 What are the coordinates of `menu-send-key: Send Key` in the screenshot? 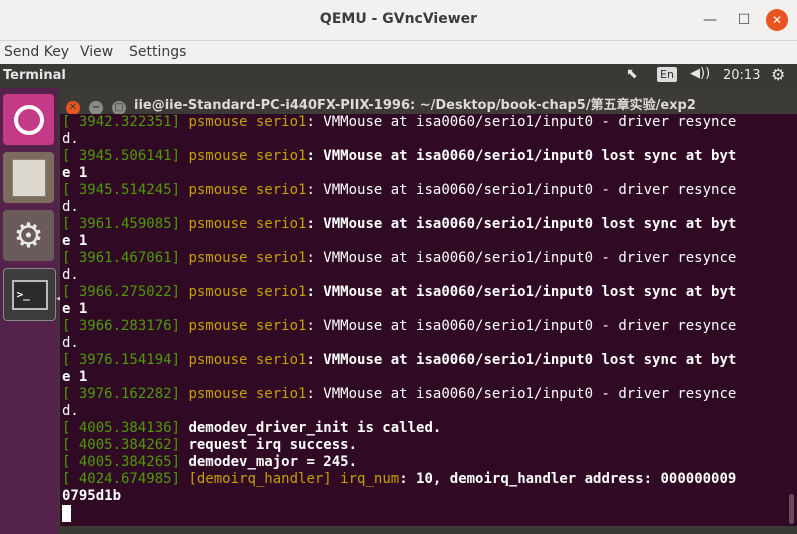 It's located at (36, 52).